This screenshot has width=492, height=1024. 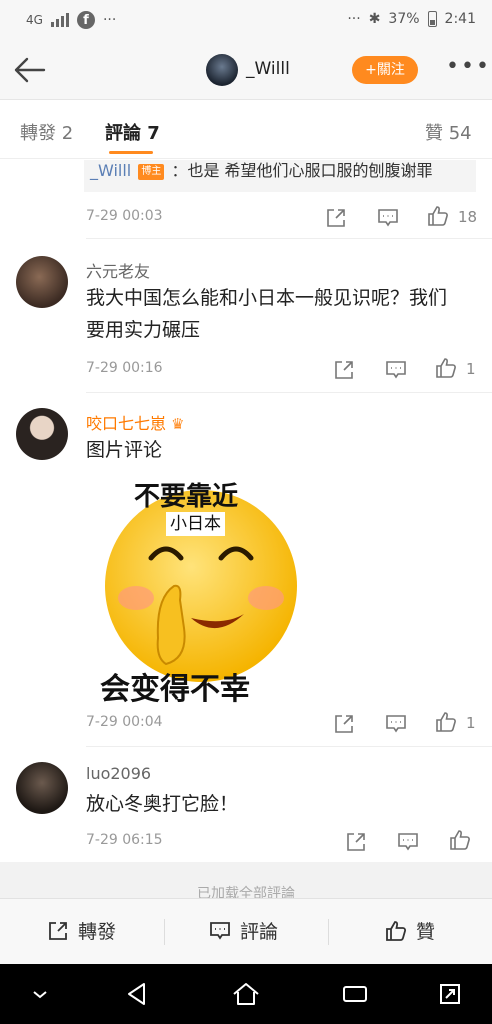 What do you see at coordinates (220, 930) in the screenshot?
I see `comment-icon` at bounding box center [220, 930].